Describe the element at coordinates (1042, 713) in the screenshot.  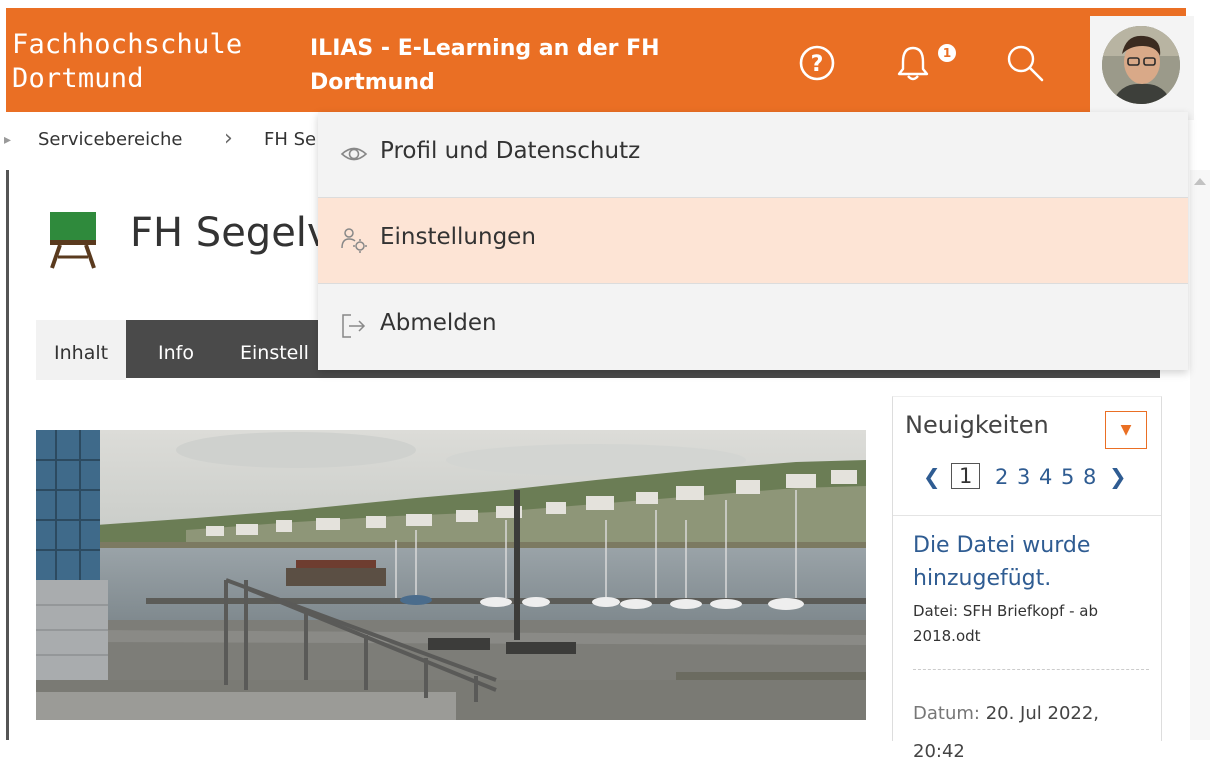
I see `news-date-value: 20. Jul 2022,` at that location.